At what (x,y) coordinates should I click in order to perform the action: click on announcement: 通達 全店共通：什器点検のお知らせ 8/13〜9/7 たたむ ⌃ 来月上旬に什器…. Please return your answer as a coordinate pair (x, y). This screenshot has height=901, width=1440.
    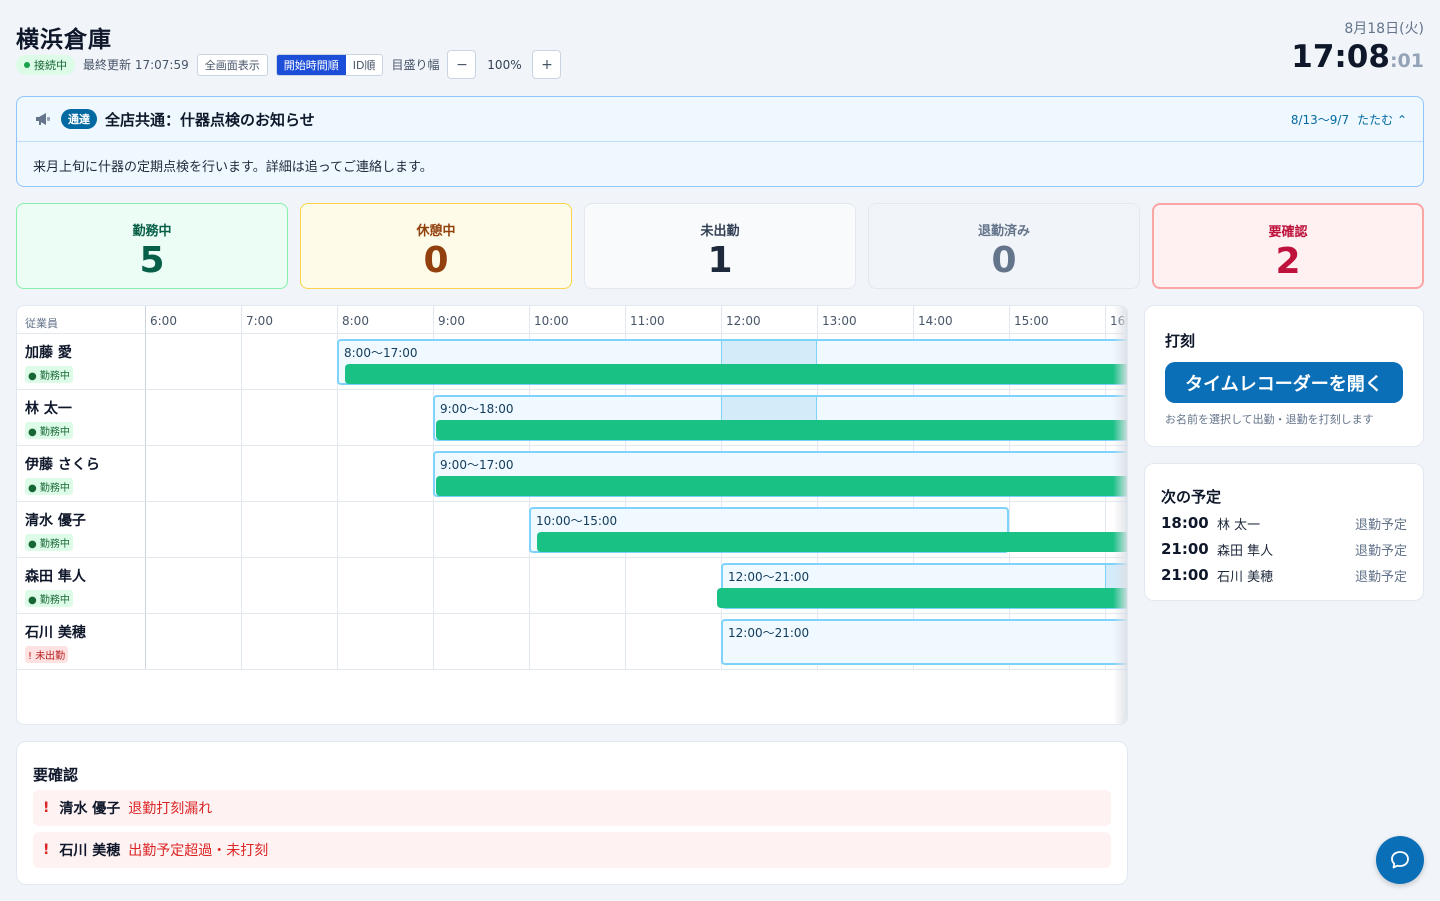
    Looking at the image, I should click on (720, 141).